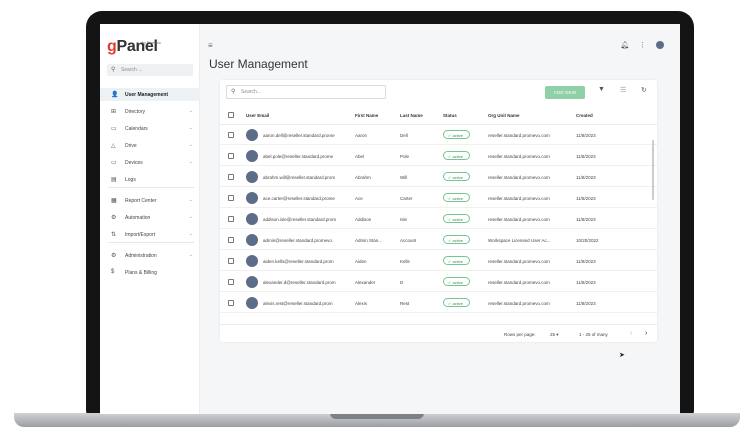  I want to click on table-scrollbar, so click(653, 170).